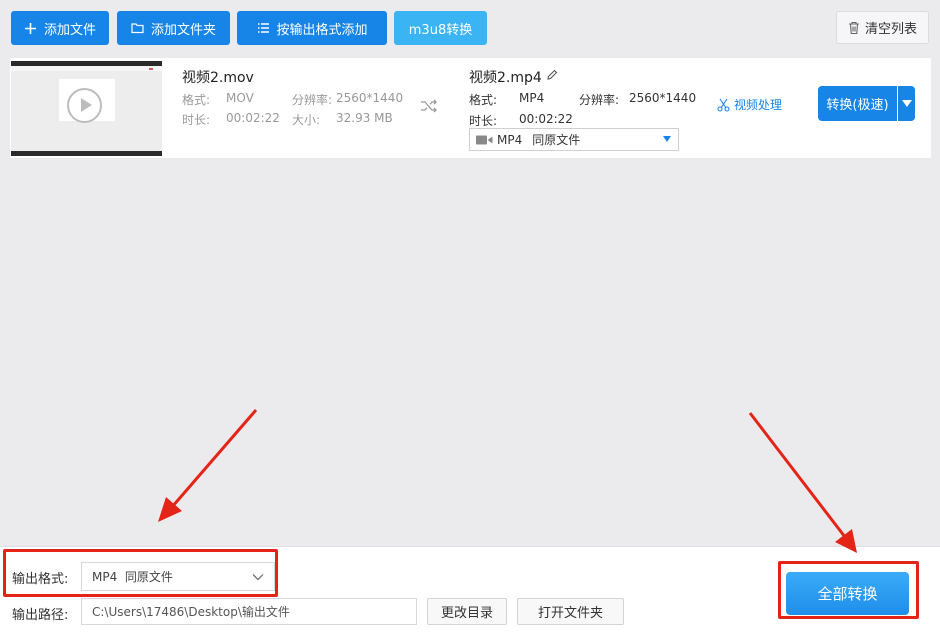 The width and height of the screenshot is (940, 639). I want to click on open-folder-label: 打开文件夹, so click(570, 613).